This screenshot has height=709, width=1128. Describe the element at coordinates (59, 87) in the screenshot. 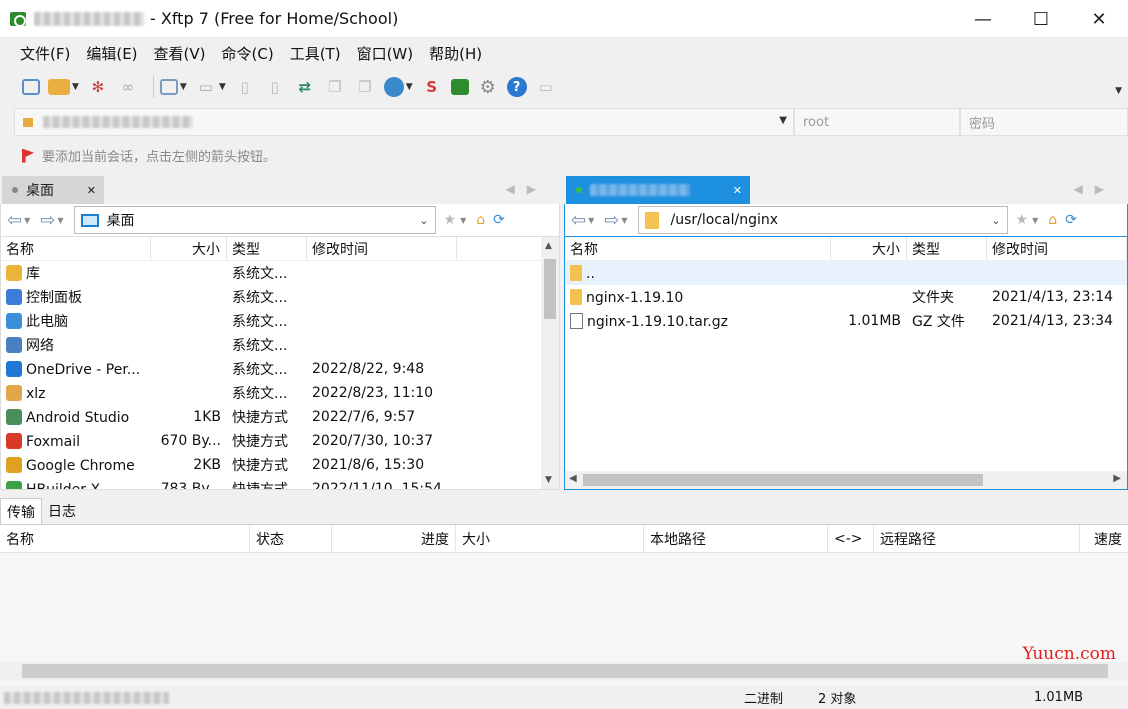

I see `open-folder-icon` at that location.